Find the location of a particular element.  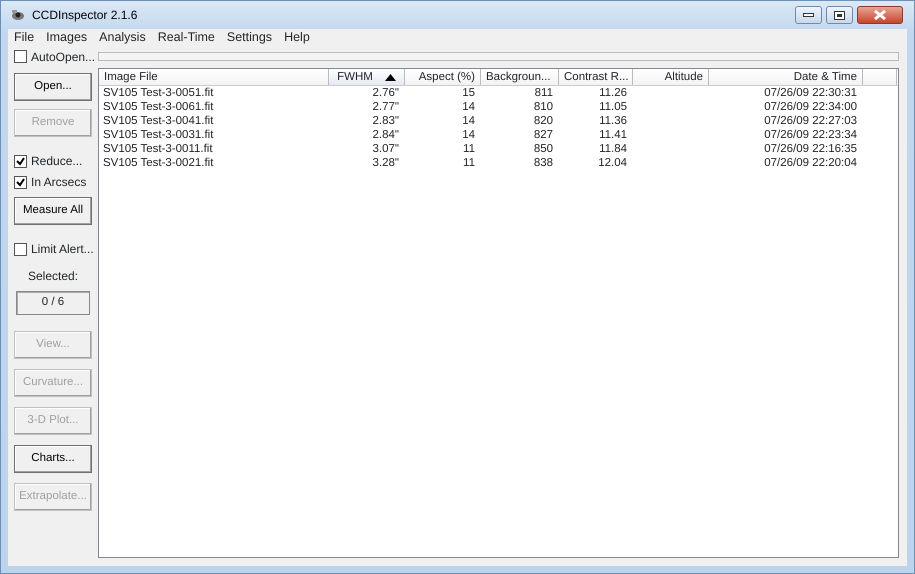

table-cell-text: SV105 Test-3-0031.fit is located at coordinates (158, 135).